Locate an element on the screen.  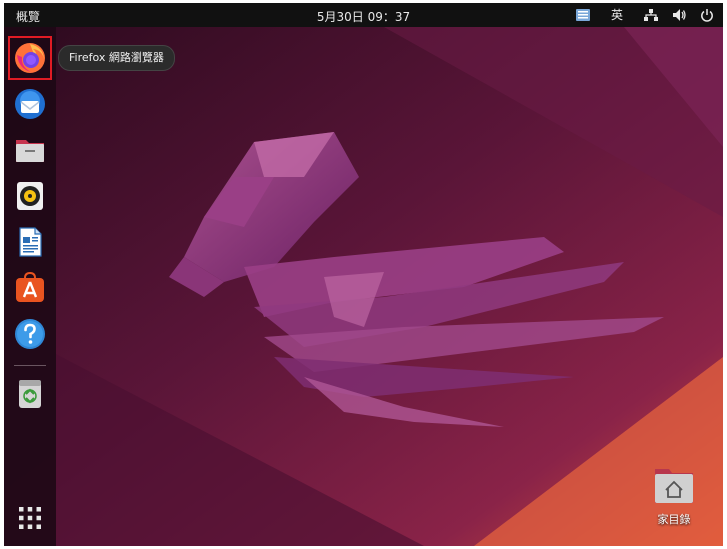
files-icon is located at coordinates (30, 151).